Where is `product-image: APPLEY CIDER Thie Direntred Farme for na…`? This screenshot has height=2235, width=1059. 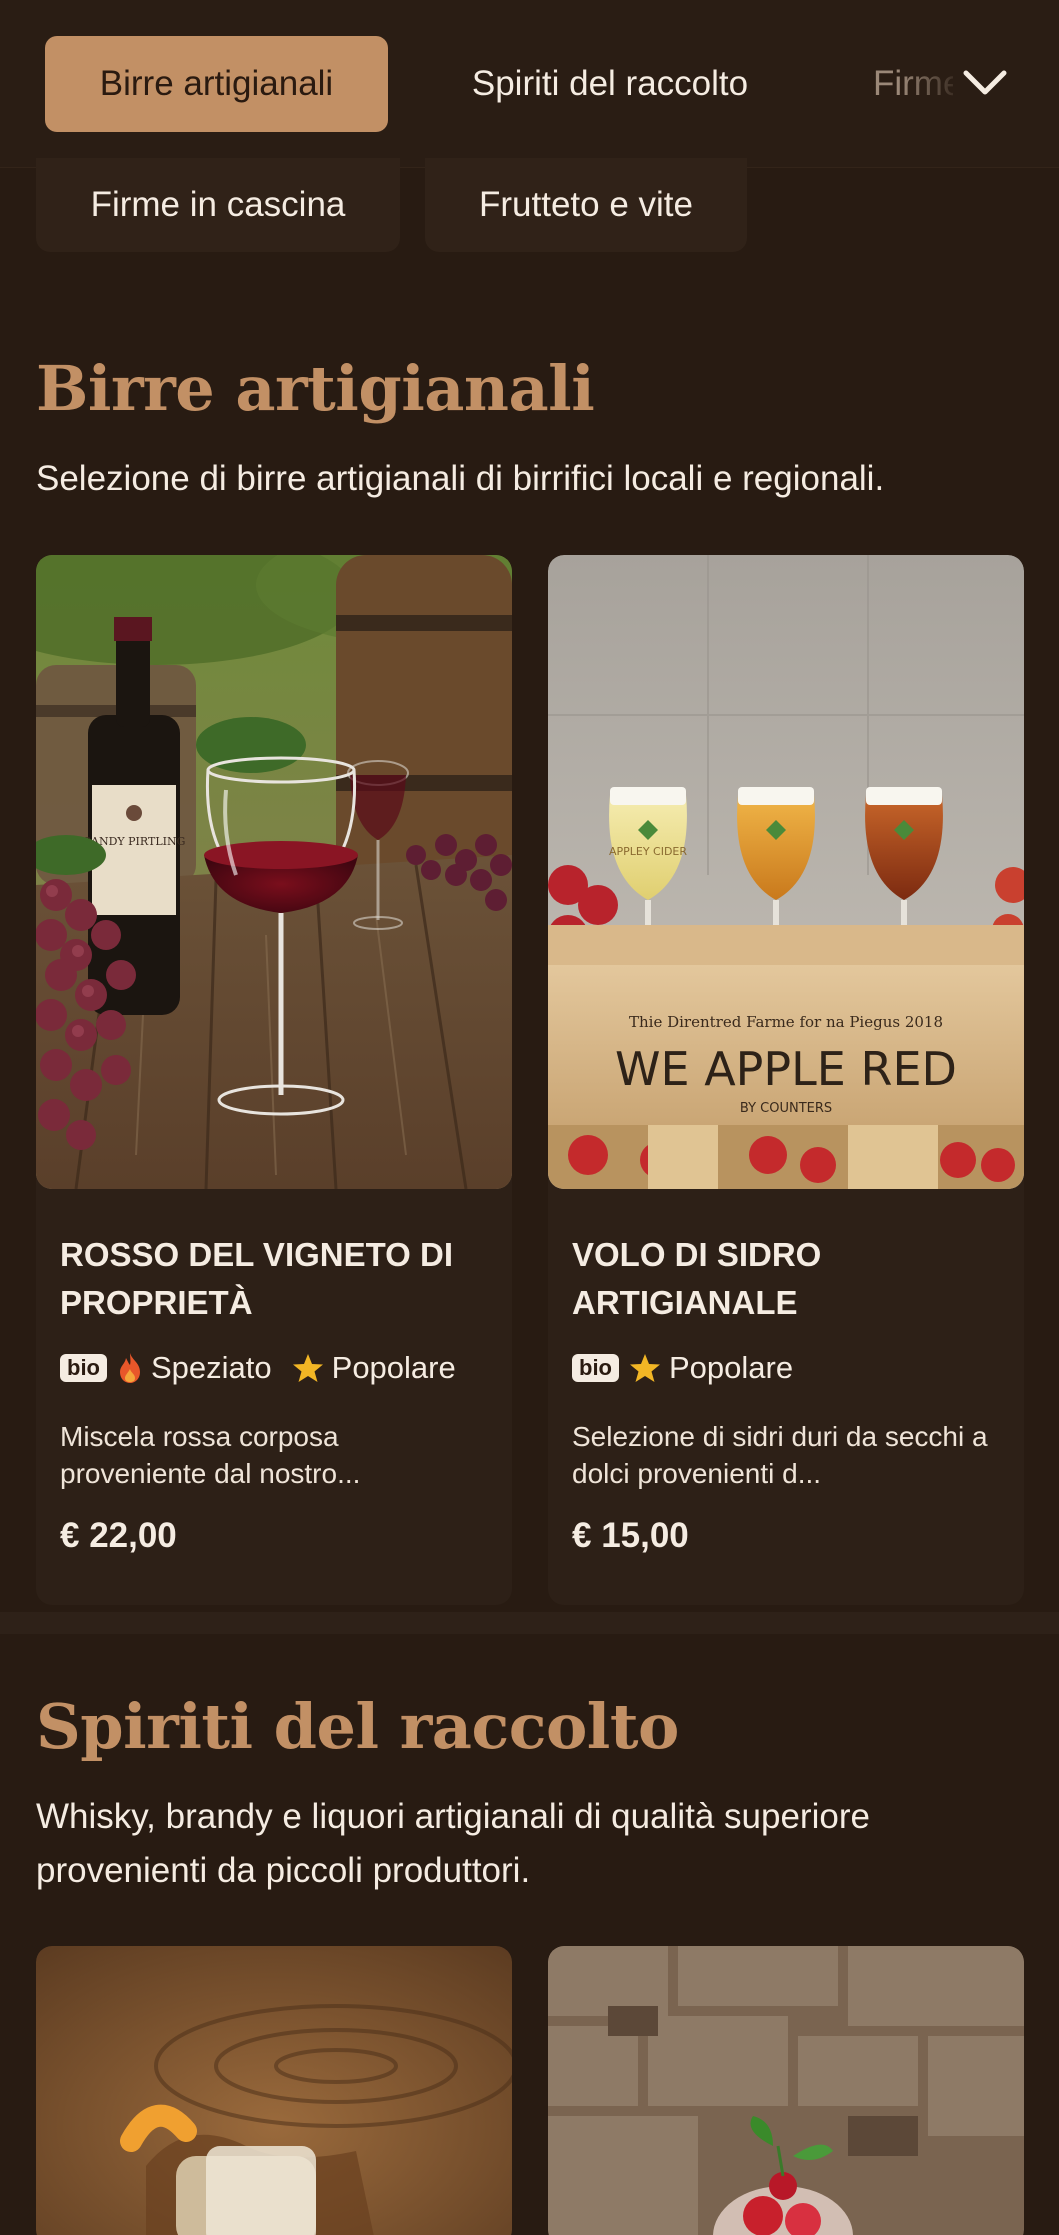 product-image: APPLEY CIDER Thie Direntred Farme for na… is located at coordinates (786, 872).